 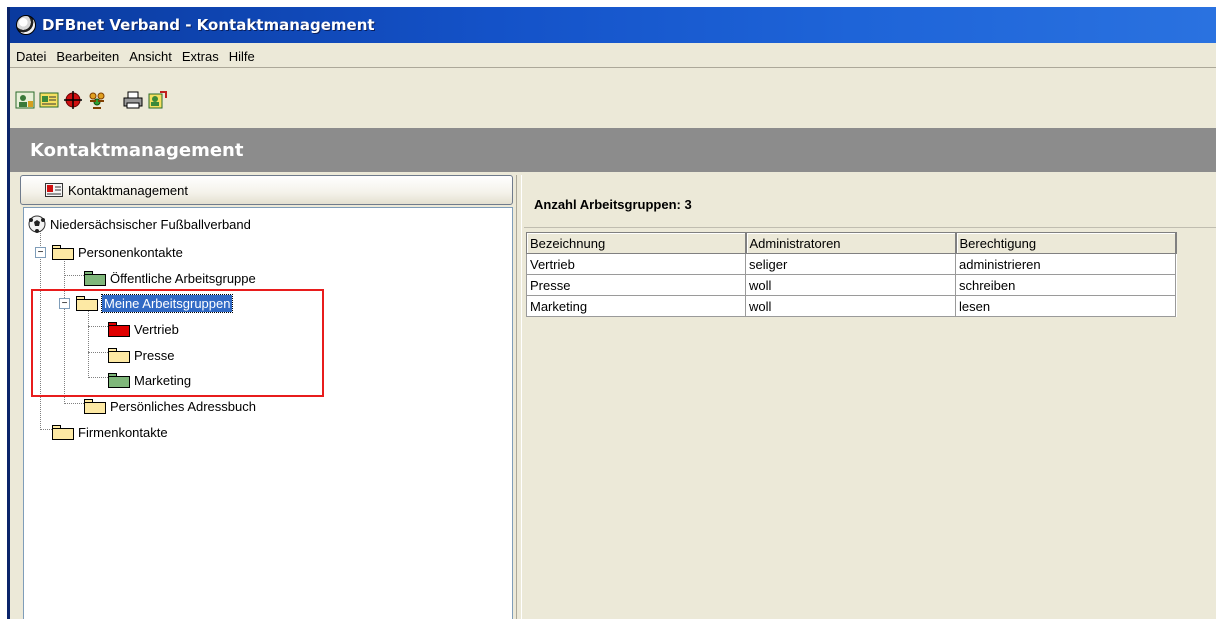 I want to click on tree-item-oeffentliche-arbeitsgruppe: Öffentliche Arbeitsgruppe, so click(x=170, y=278).